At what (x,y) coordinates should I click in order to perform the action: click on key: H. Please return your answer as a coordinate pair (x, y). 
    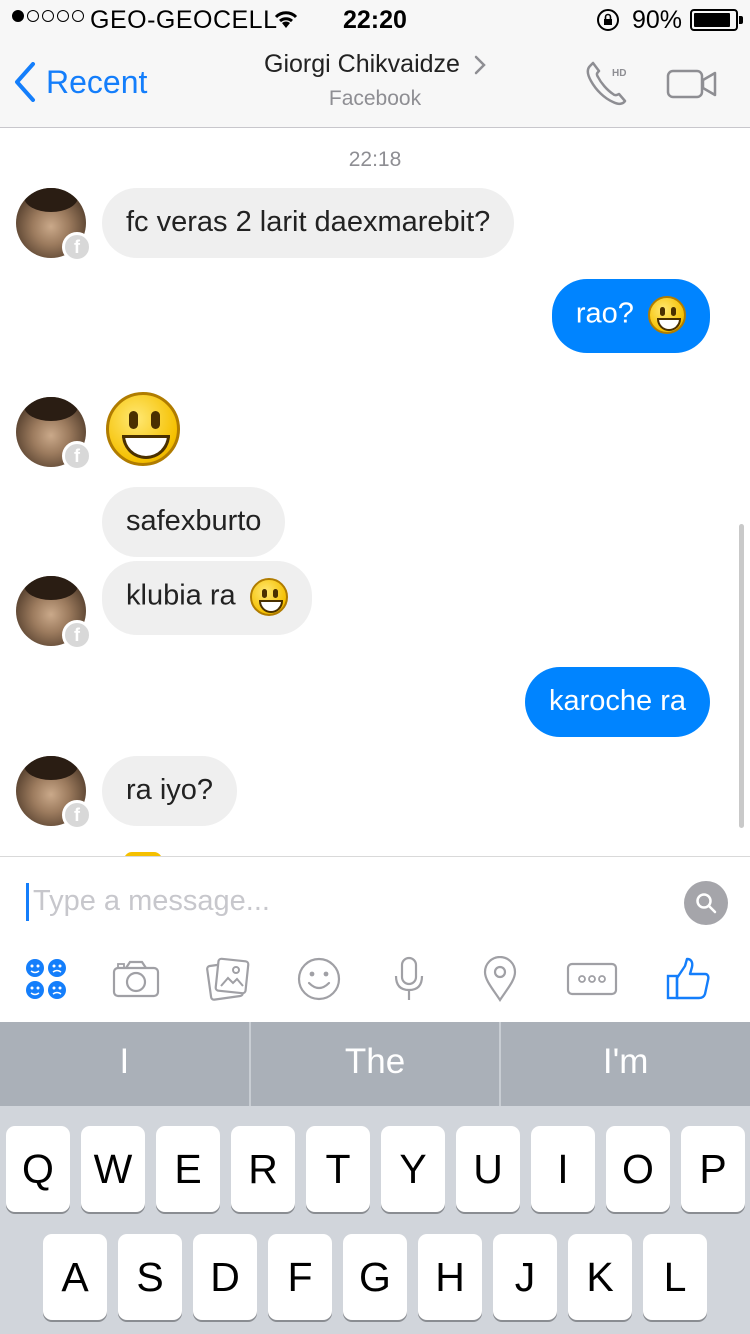
    Looking at the image, I should click on (450, 1277).